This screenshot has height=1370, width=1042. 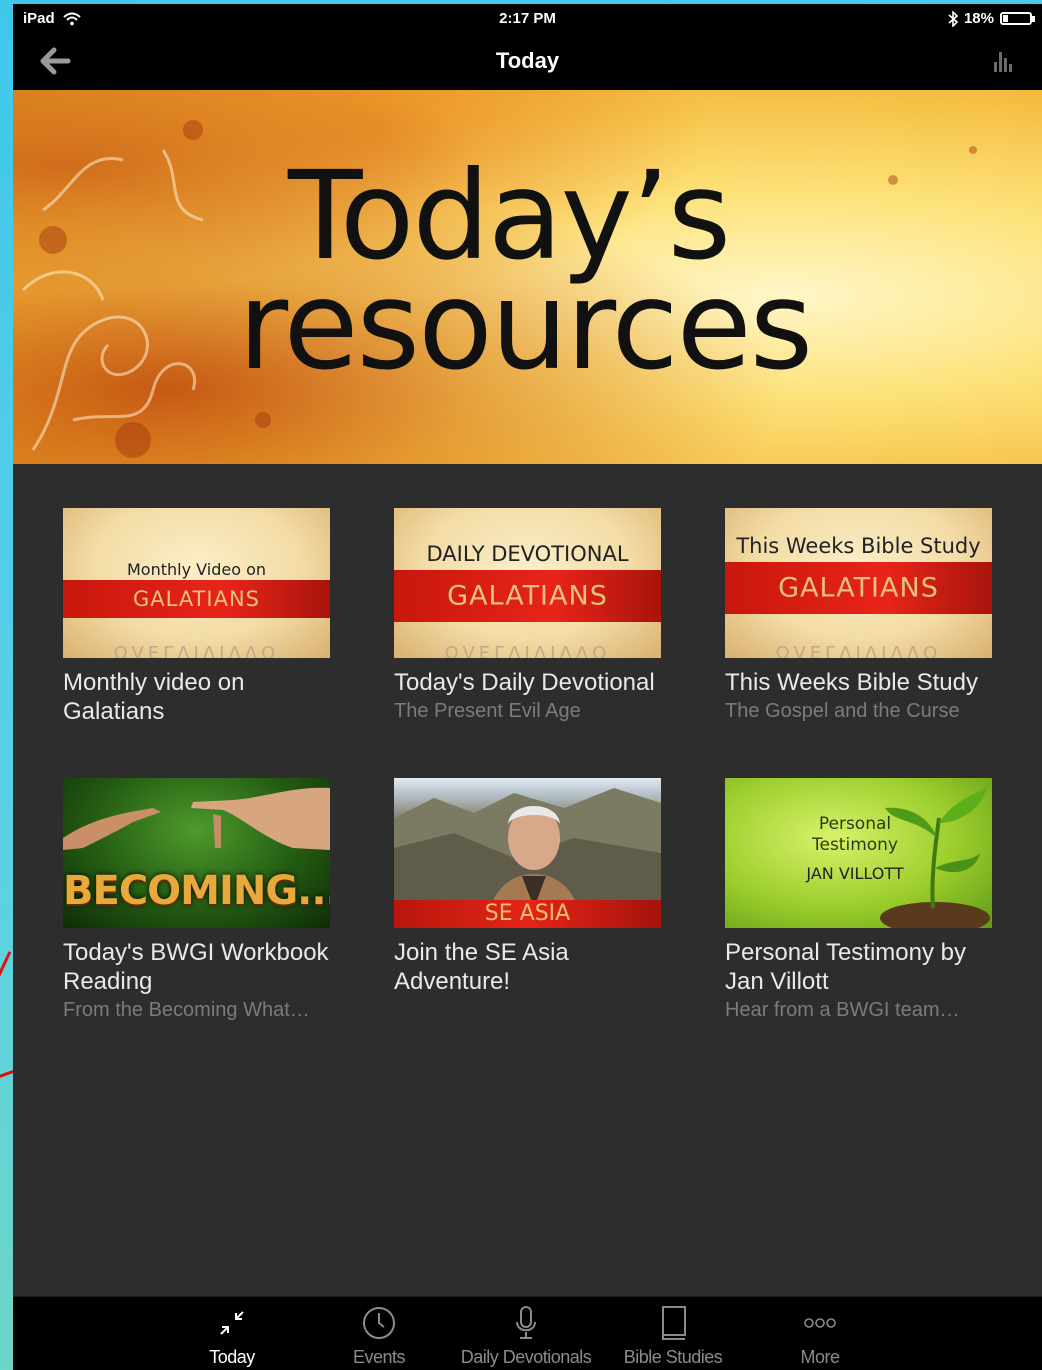 I want to click on navigation-bar: Today, so click(x=527, y=61).